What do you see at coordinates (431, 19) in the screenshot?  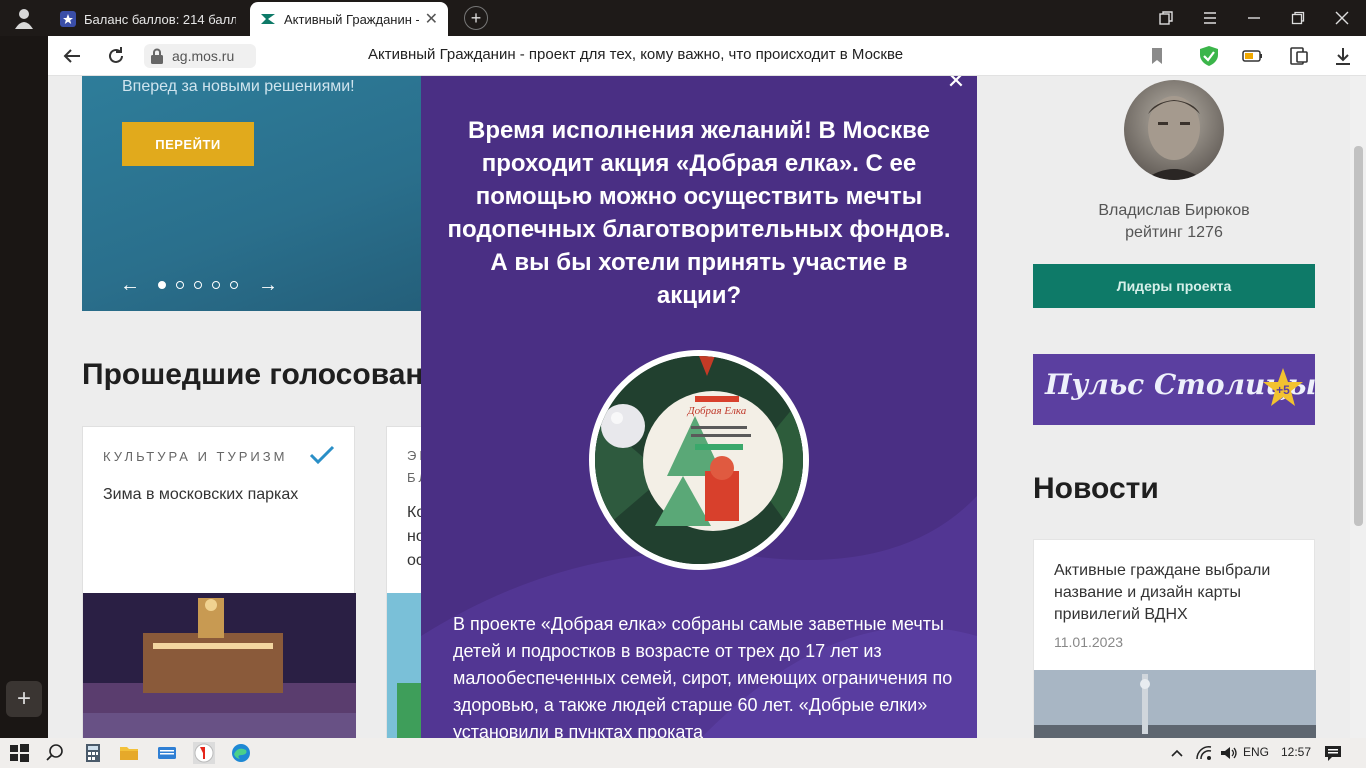 I see `tab-close-icon: ✕` at bounding box center [431, 19].